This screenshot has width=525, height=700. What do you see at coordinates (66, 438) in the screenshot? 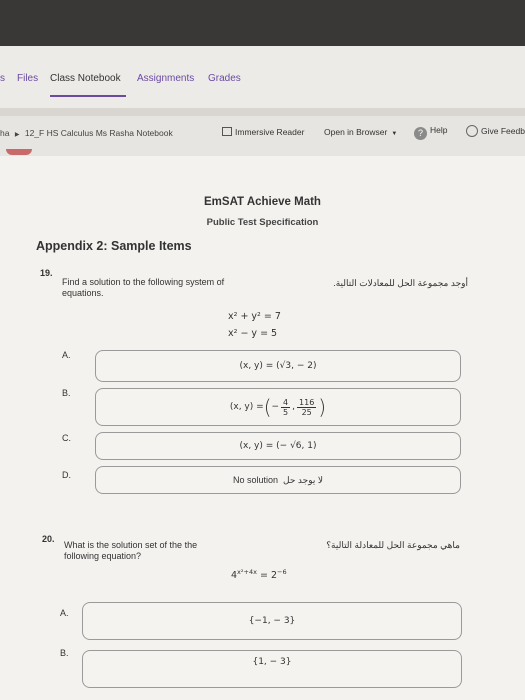
I see `q19-option-c-letter: C.` at bounding box center [66, 438].